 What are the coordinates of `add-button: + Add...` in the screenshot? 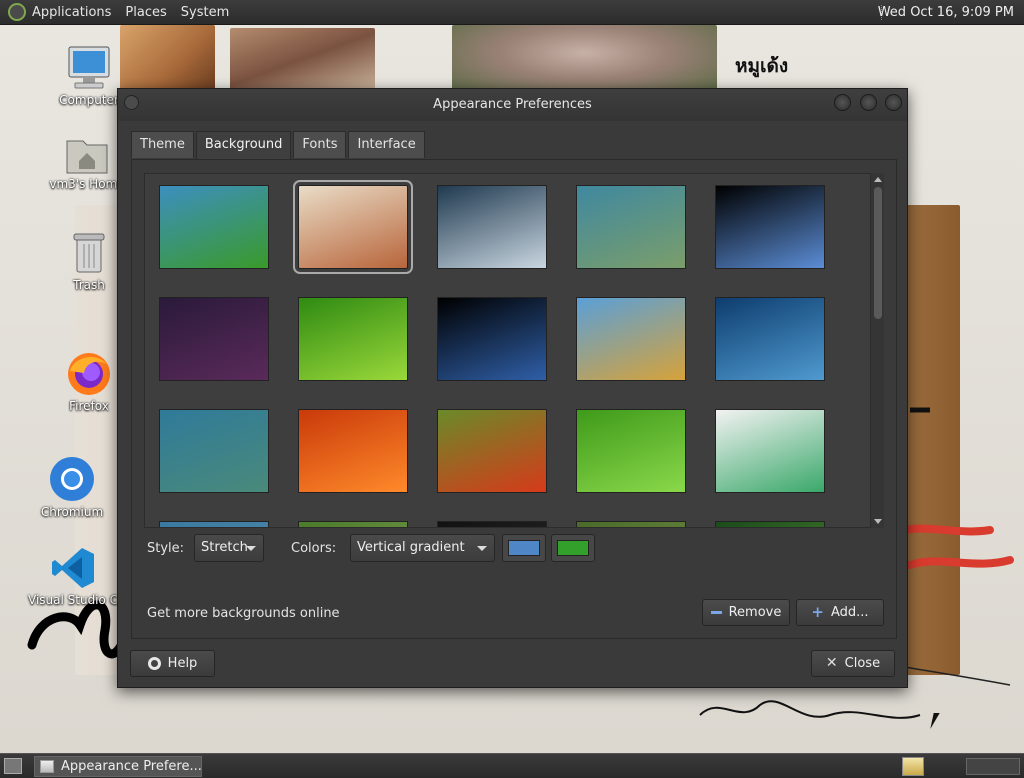 It's located at (840, 612).